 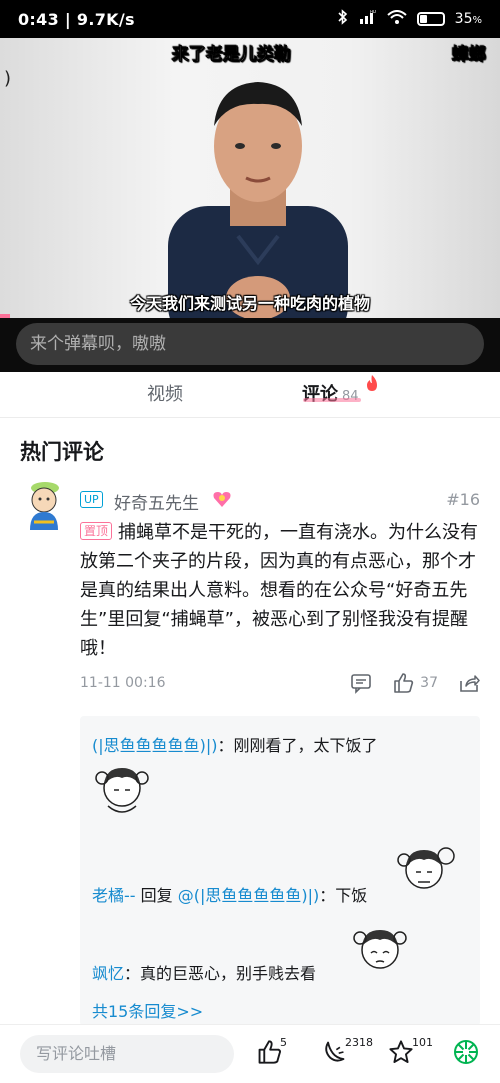 I want to click on like-button: 37, so click(x=415, y=683).